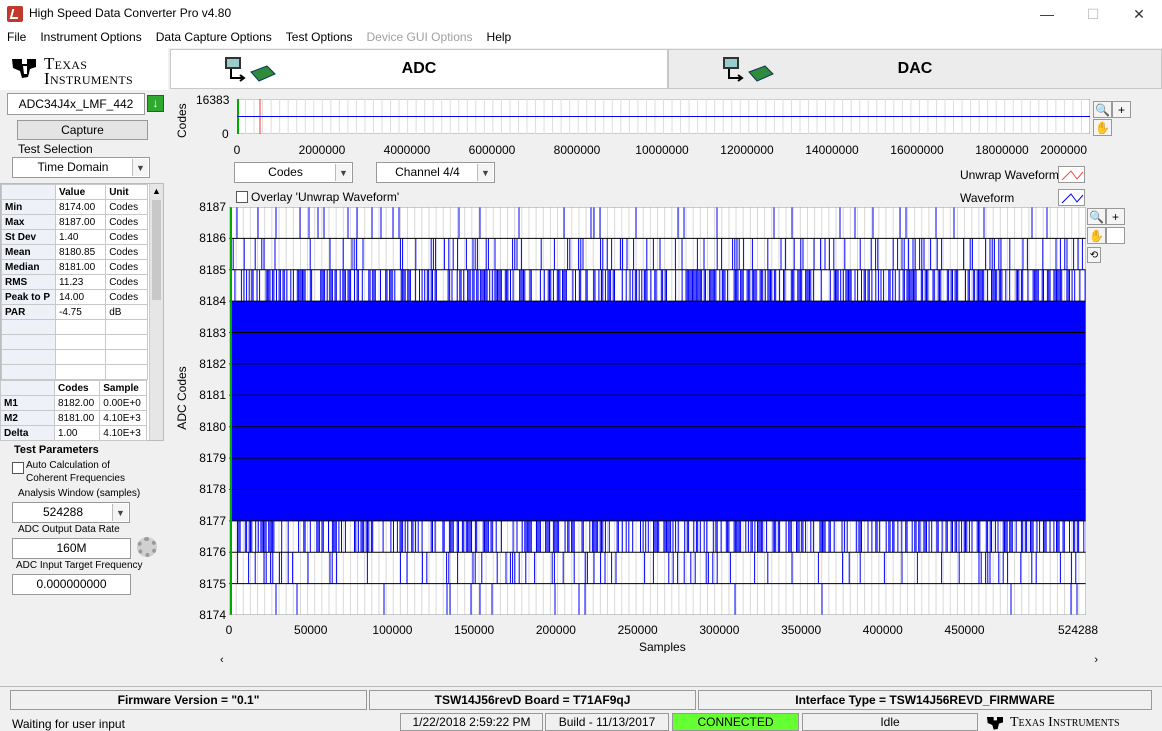 The height and width of the screenshot is (731, 1162). What do you see at coordinates (68, 724) in the screenshot?
I see `status-message: Waiting for user input` at bounding box center [68, 724].